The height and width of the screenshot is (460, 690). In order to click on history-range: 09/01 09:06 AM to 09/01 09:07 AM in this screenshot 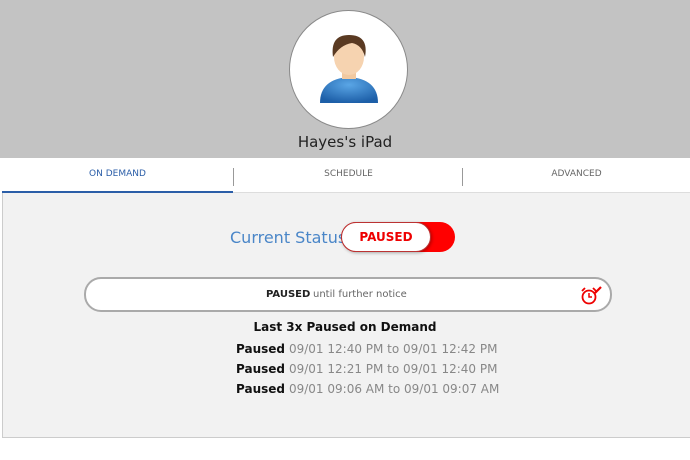, I will do `click(394, 389)`.